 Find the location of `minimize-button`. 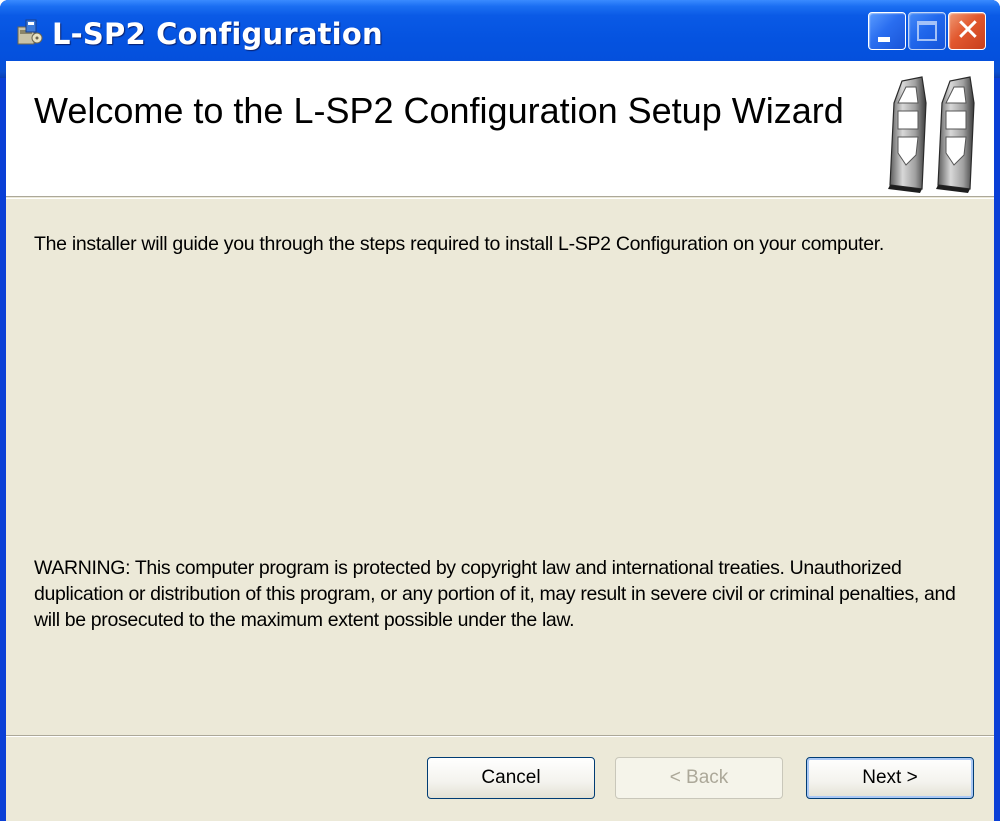

minimize-button is located at coordinates (887, 31).